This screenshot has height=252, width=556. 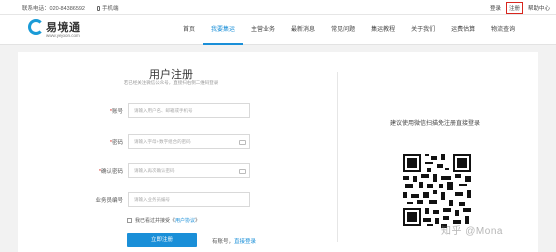 What do you see at coordinates (109, 201) in the screenshot?
I see `field-label: 业务员编号` at bounding box center [109, 201].